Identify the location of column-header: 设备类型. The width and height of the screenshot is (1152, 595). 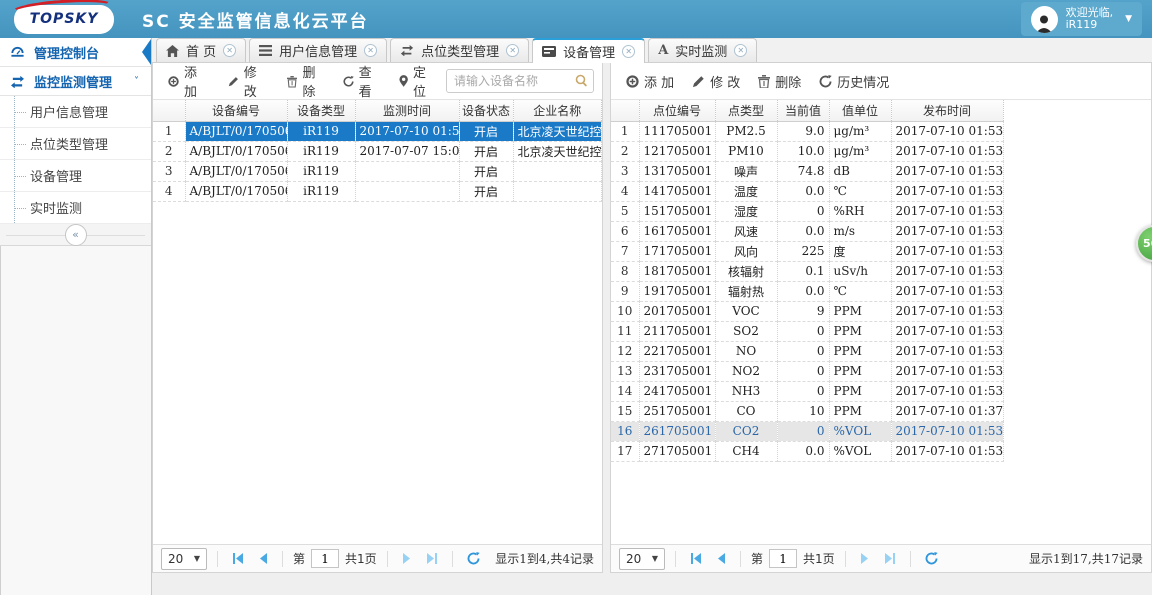
(321, 111).